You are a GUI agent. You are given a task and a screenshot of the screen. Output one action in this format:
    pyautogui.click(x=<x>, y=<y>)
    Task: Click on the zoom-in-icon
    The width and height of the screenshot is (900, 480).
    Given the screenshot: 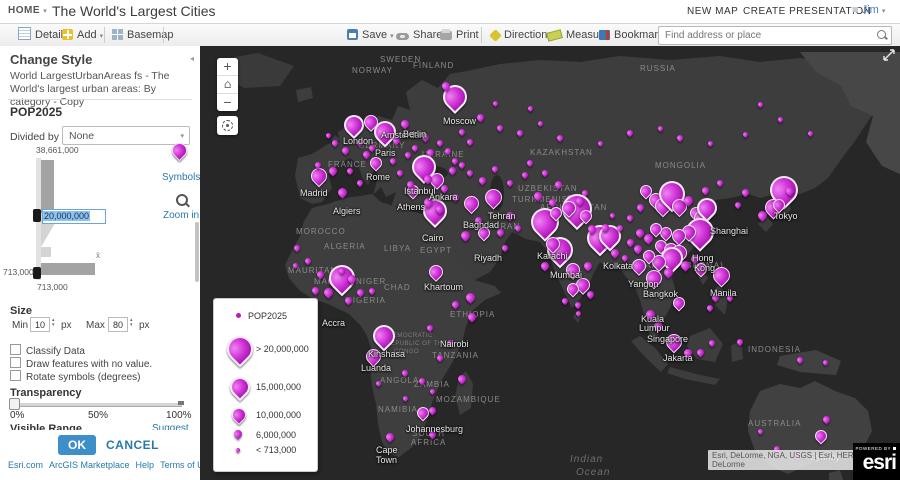 What is the action you would take?
    pyautogui.click(x=182, y=200)
    